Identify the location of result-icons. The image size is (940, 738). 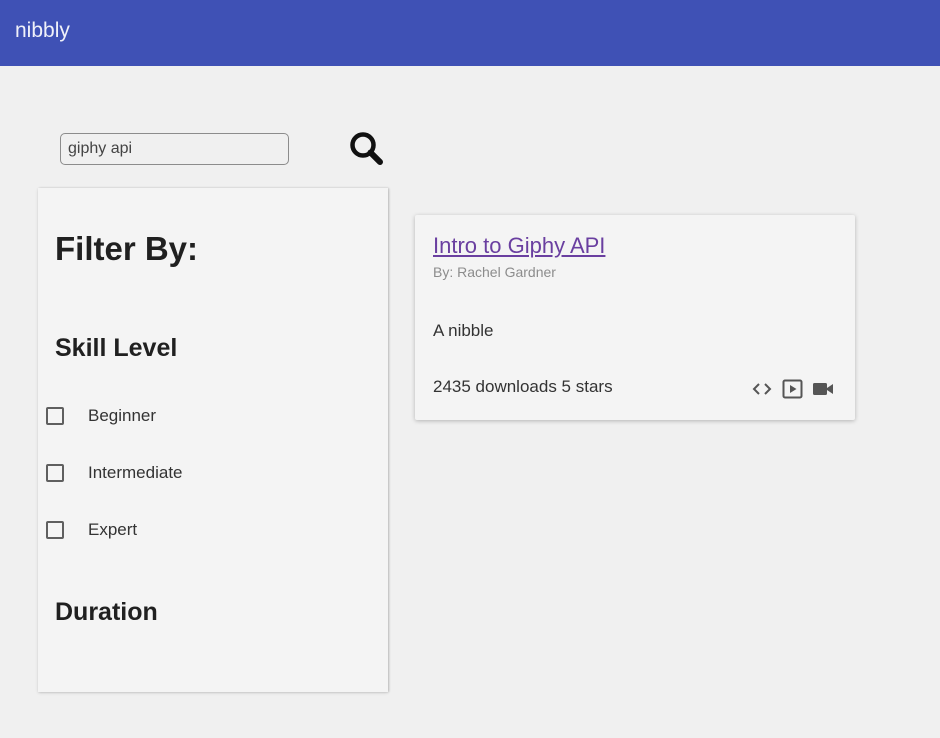
(792, 389).